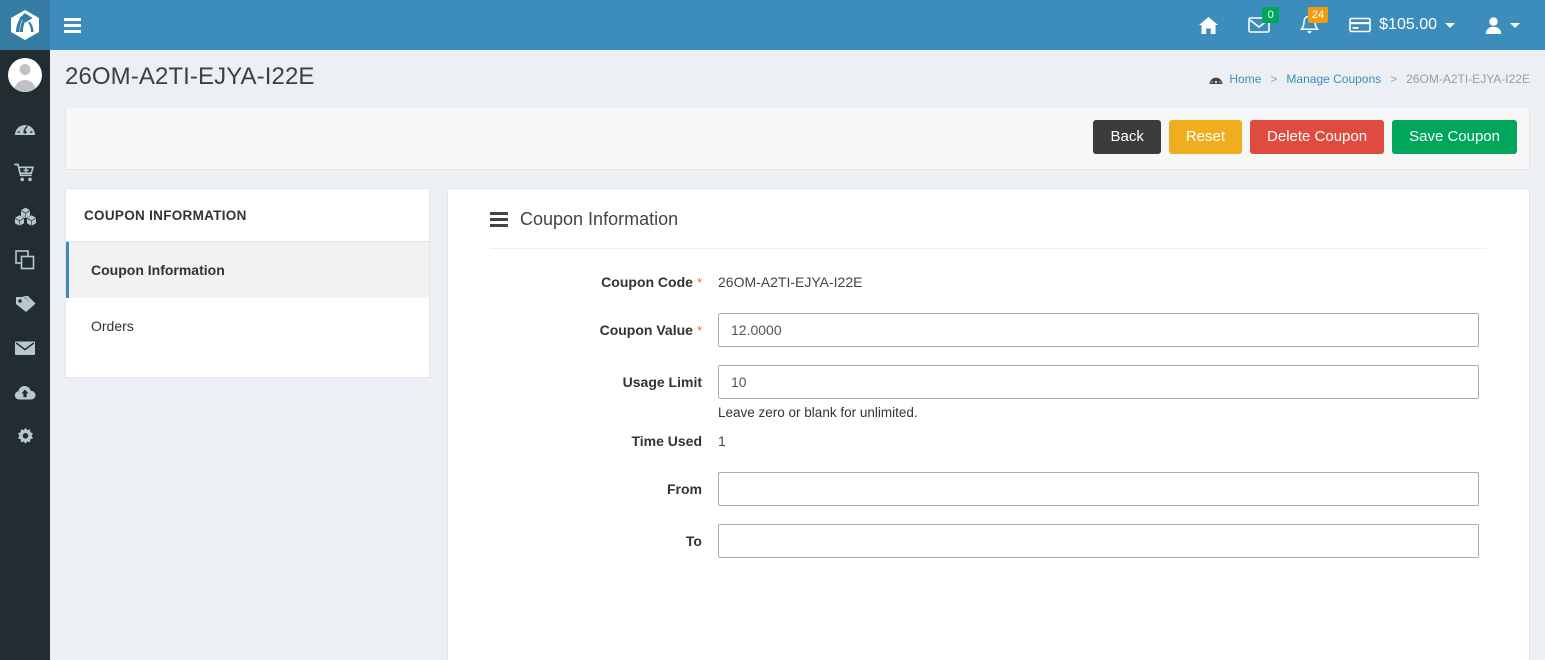  Describe the element at coordinates (693, 541) in the screenshot. I see `label-text: To` at that location.